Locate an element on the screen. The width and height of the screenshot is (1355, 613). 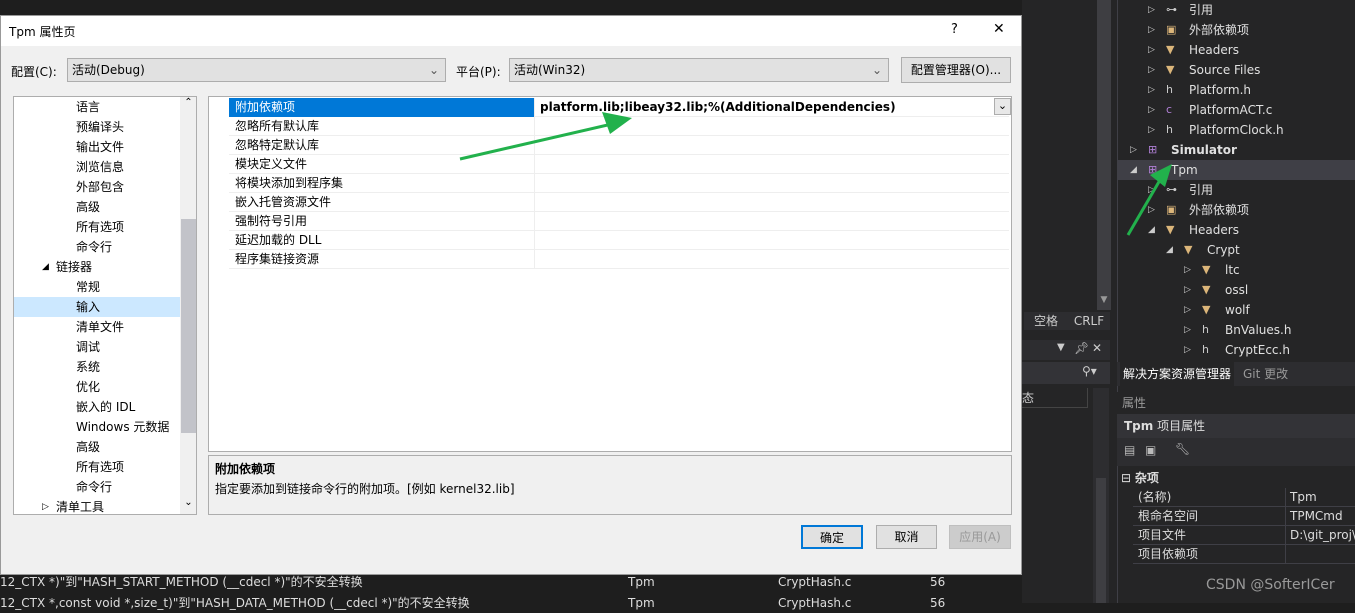
annotation-arrows is located at coordinates (815, 174).